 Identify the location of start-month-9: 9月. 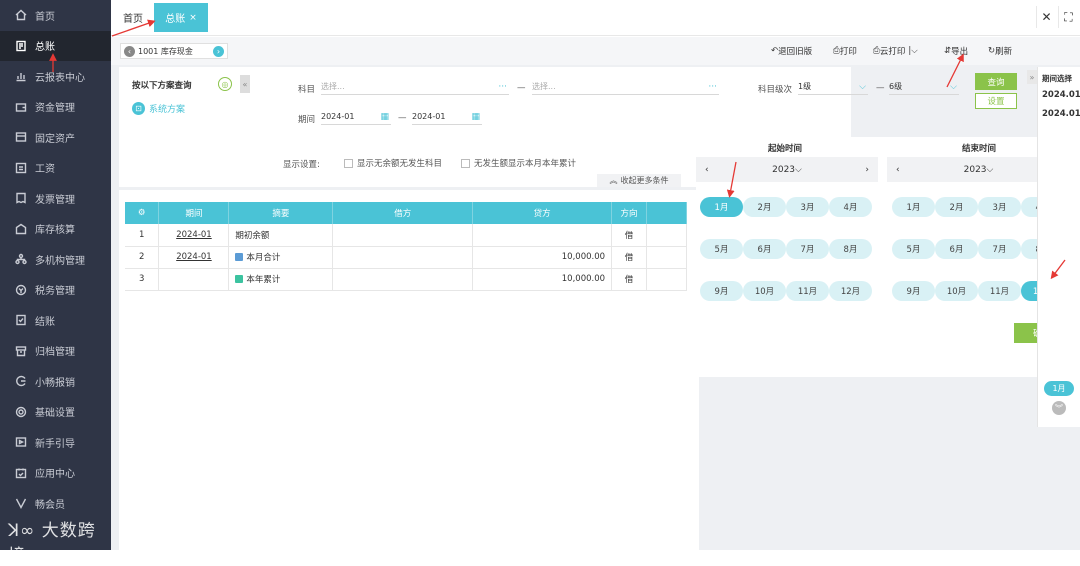
(721, 291).